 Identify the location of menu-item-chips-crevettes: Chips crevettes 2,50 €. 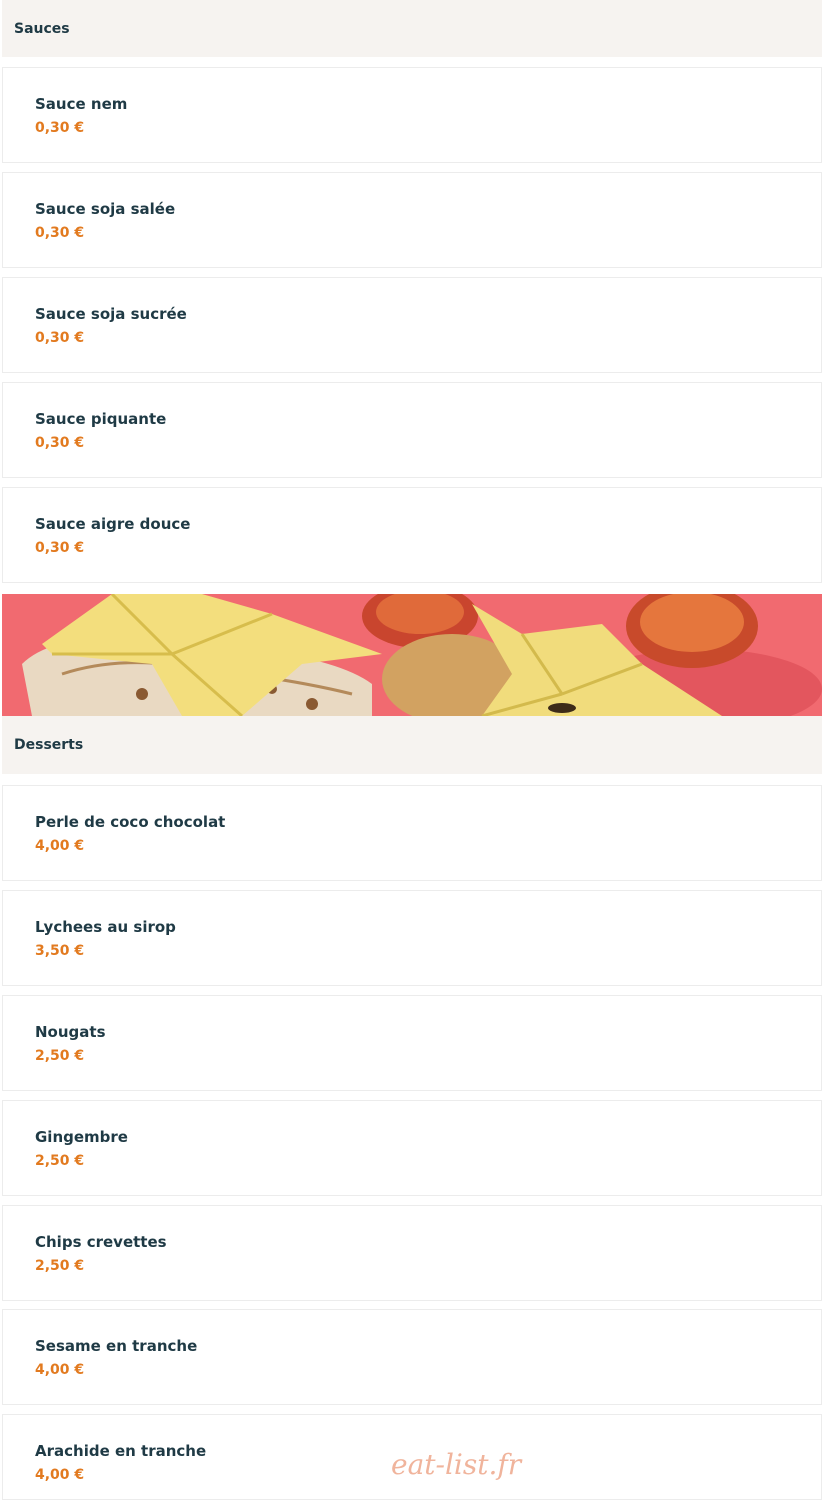
(412, 1253).